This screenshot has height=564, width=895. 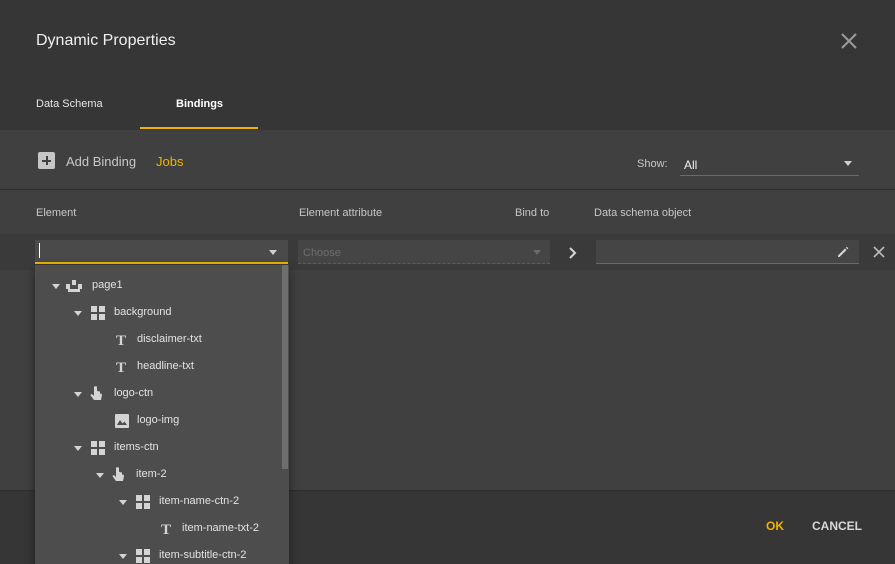 I want to click on show-filter-value: All, so click(x=691, y=165).